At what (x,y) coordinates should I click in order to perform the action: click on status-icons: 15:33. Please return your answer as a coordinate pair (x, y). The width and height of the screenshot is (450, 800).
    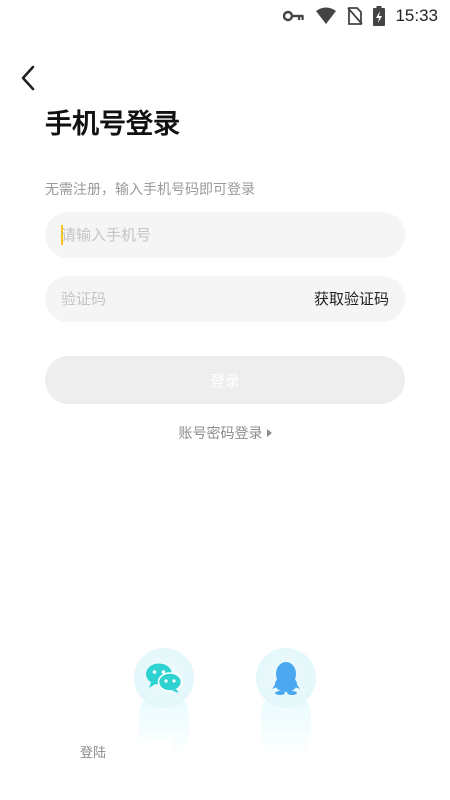
    Looking at the image, I should click on (360, 16).